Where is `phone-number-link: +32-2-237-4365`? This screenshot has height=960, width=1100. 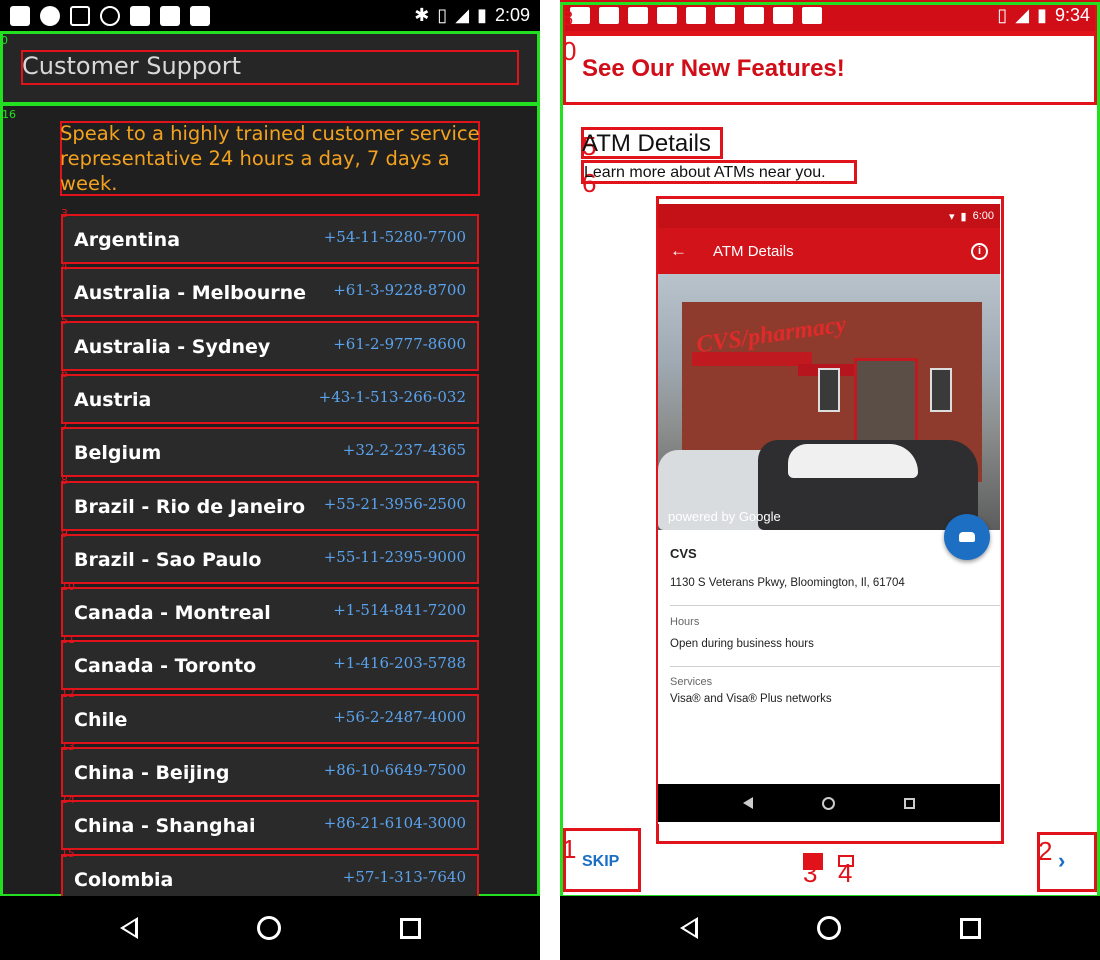 phone-number-link: +32-2-237-4365 is located at coordinates (404, 450).